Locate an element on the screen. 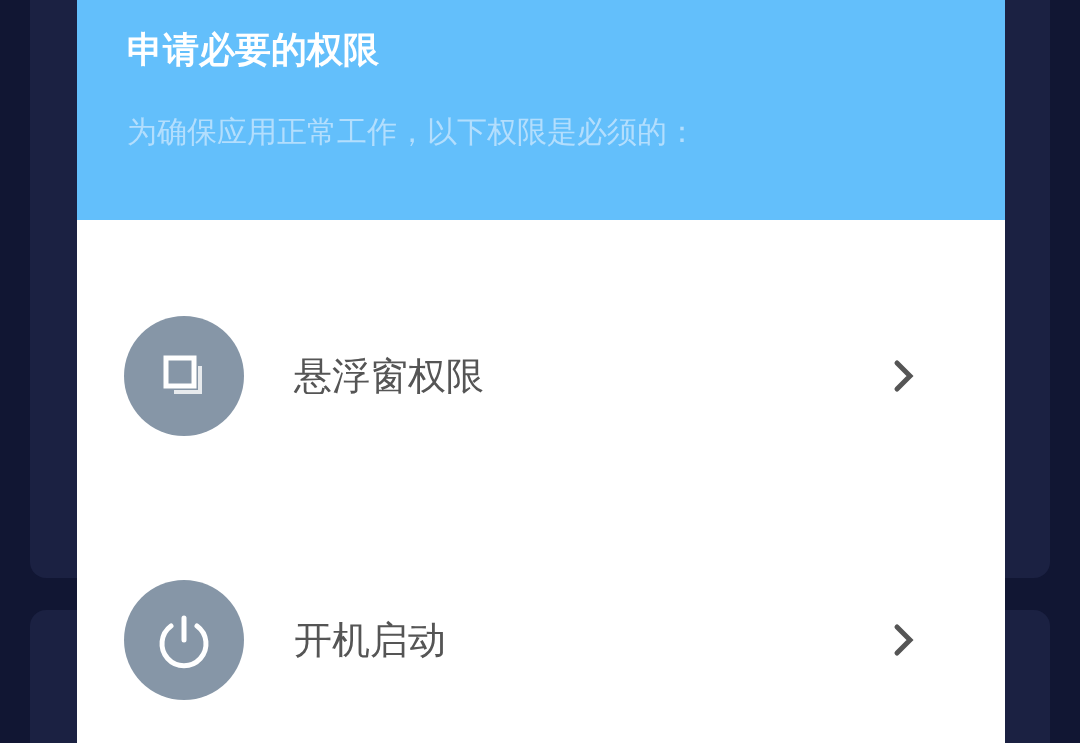 This screenshot has width=1080, height=743. dialog-subtitle: 为确保应用正常工作，以下权限是必须的： is located at coordinates (412, 132).